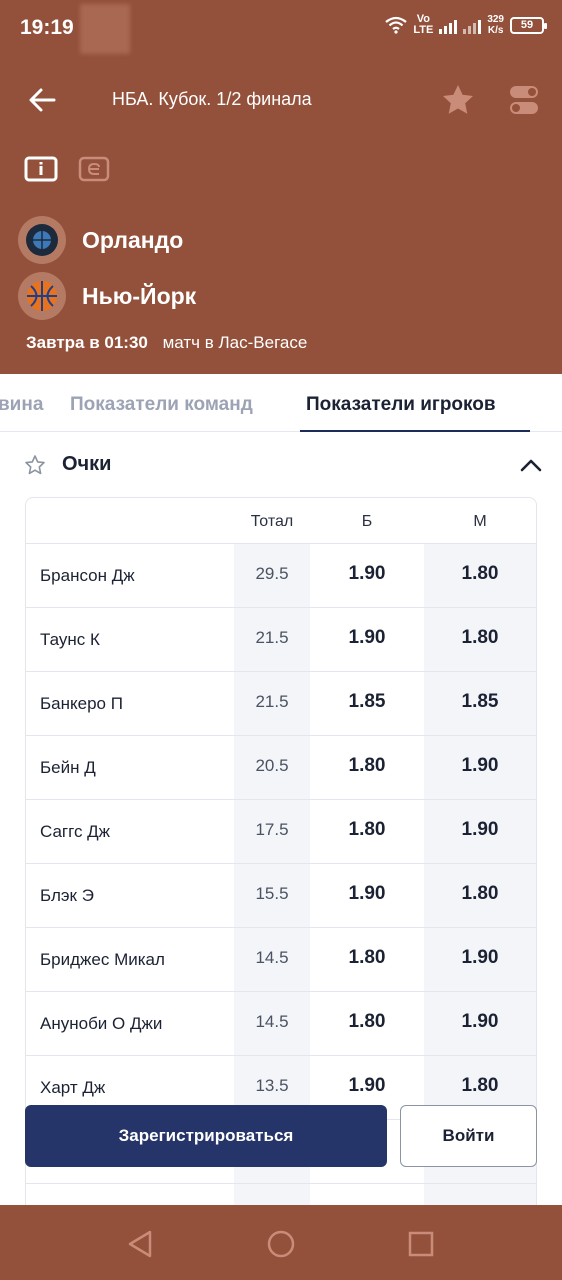 This screenshot has width=562, height=1280. I want to click on login-button: Войти, so click(468, 1136).